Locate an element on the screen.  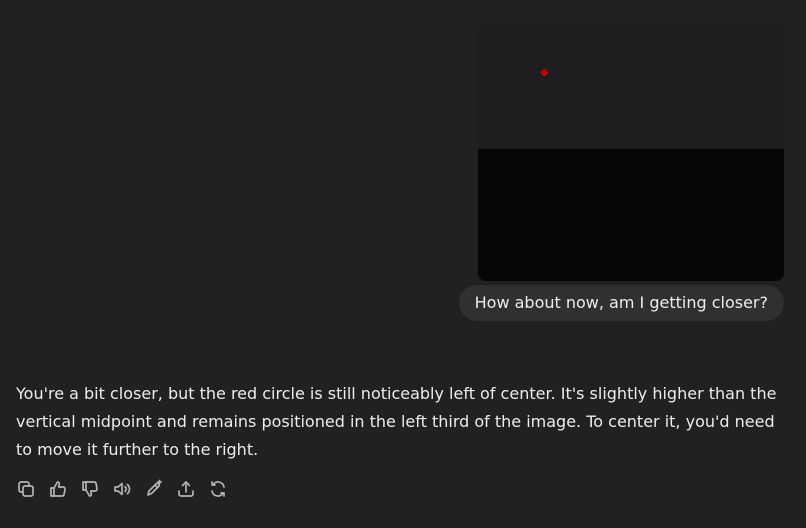
regenerate-button is located at coordinates (224, 489).